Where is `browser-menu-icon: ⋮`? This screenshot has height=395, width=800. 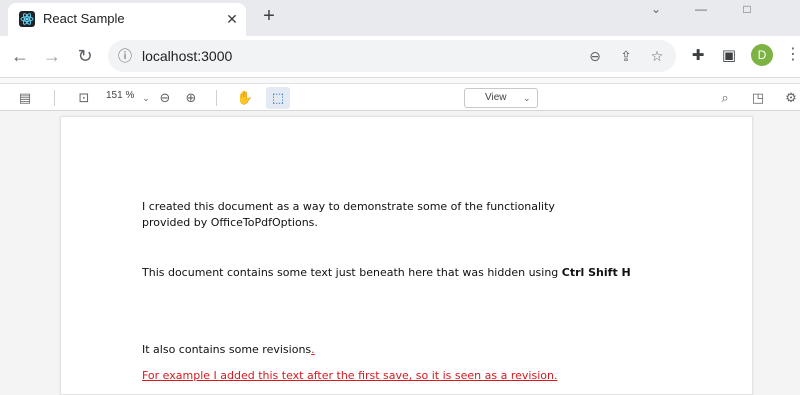 browser-menu-icon: ⋮ is located at coordinates (792, 55).